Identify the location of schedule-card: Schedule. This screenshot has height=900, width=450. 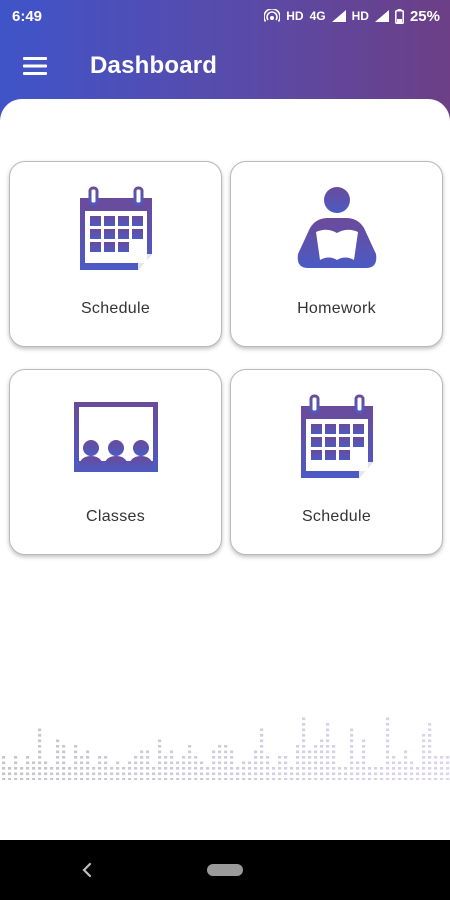
(115, 254).